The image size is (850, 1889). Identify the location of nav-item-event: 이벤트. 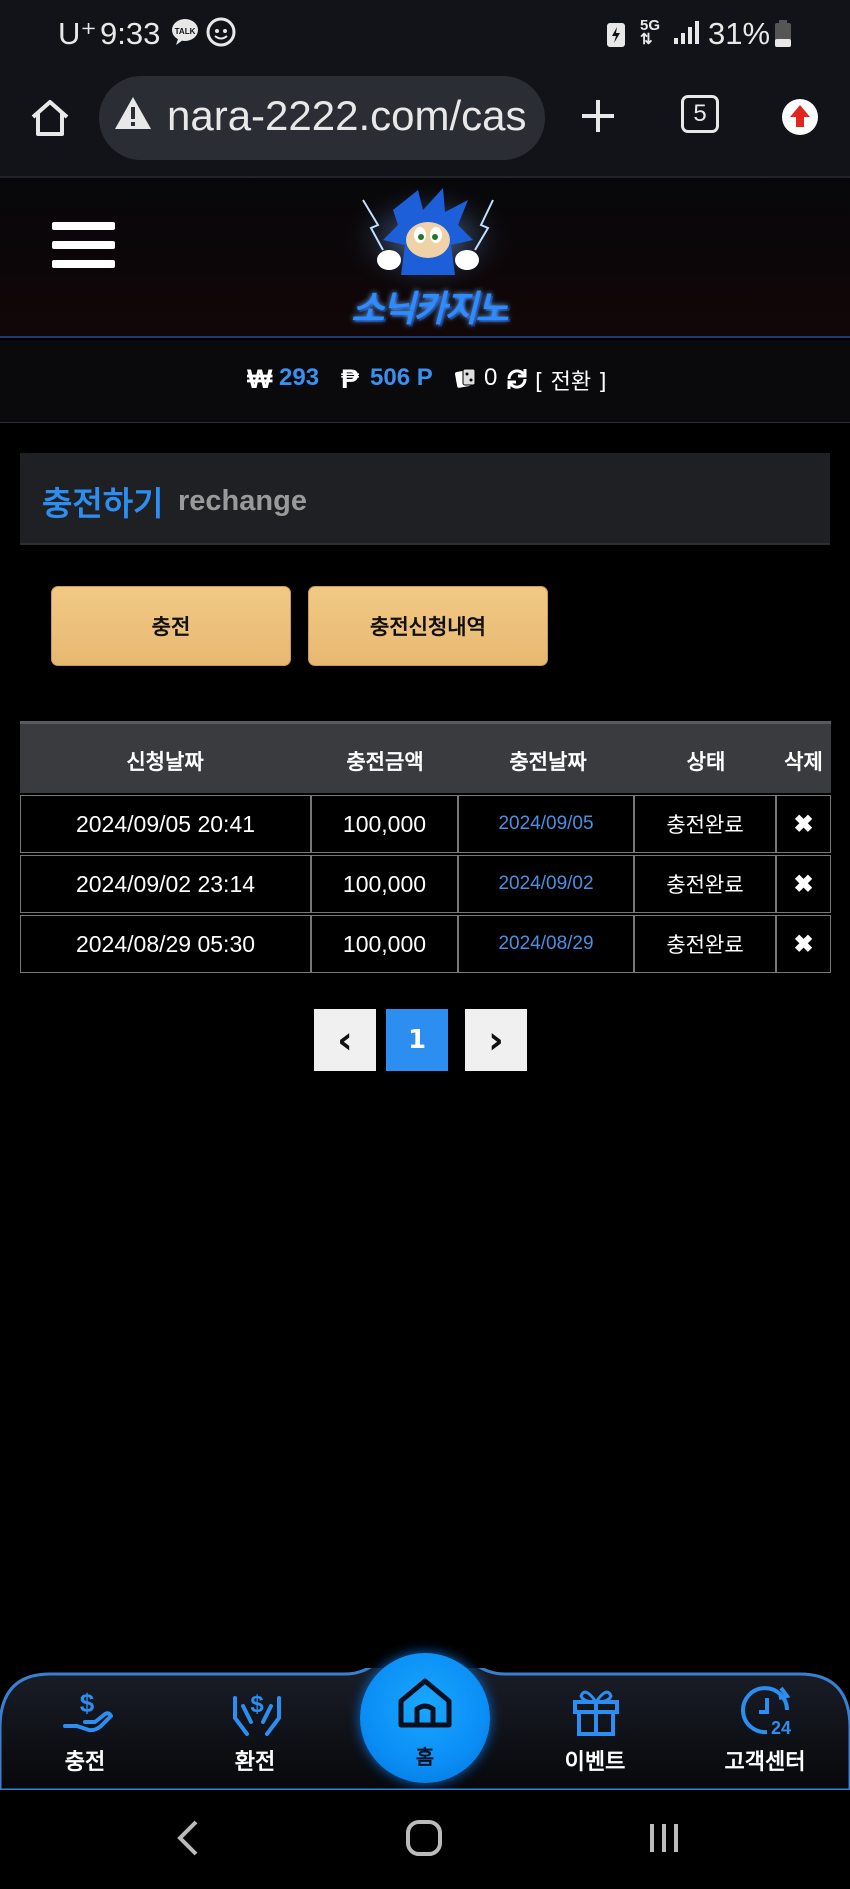
(595, 1730).